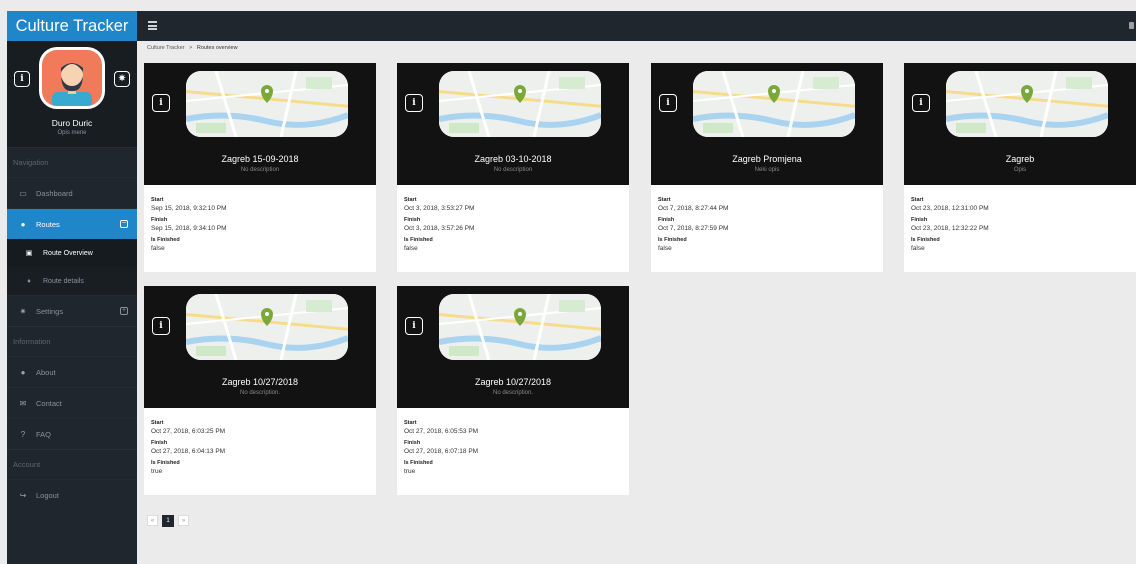  I want to click on sidebar-item-label: Settings, so click(50, 311).